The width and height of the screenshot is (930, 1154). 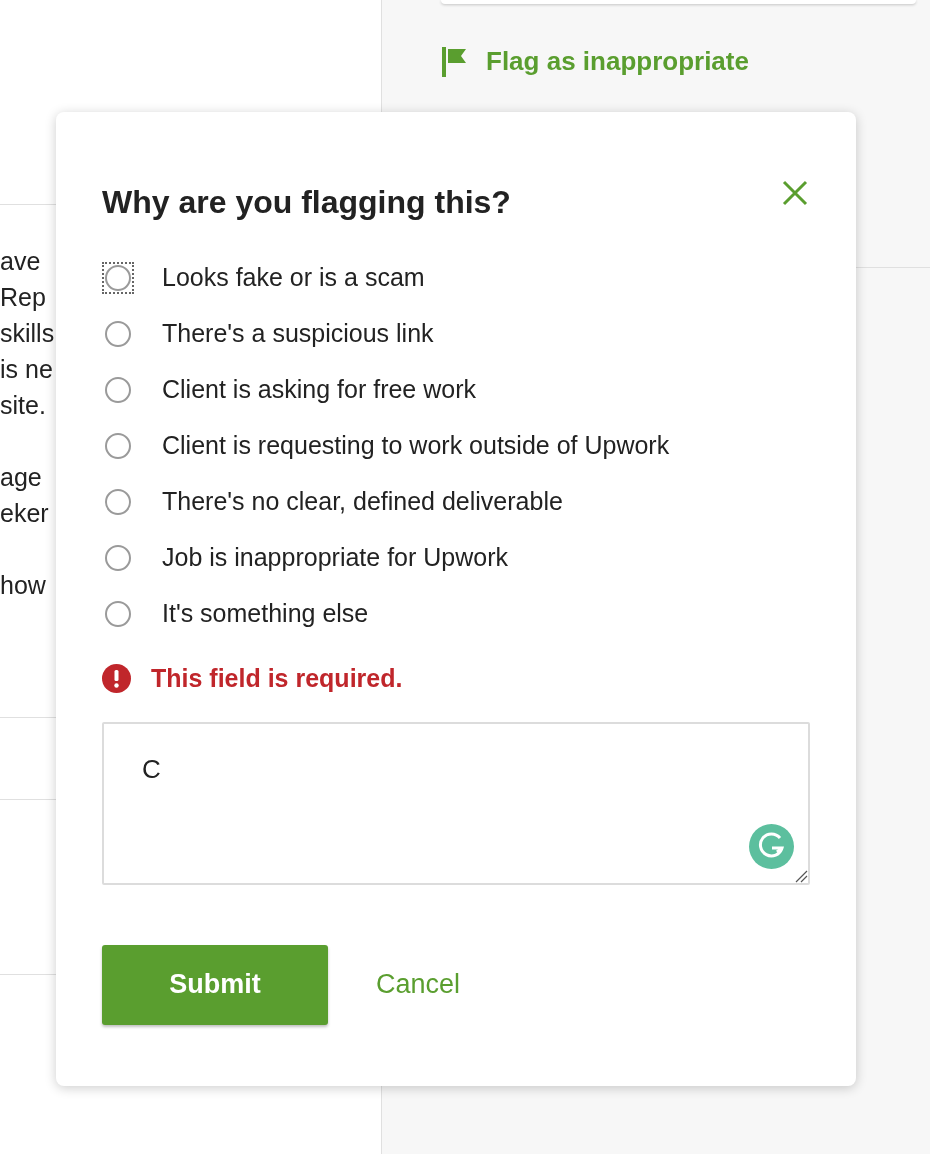 I want to click on option-label: Job is inappropriate for Upwork, so click(x=335, y=558).